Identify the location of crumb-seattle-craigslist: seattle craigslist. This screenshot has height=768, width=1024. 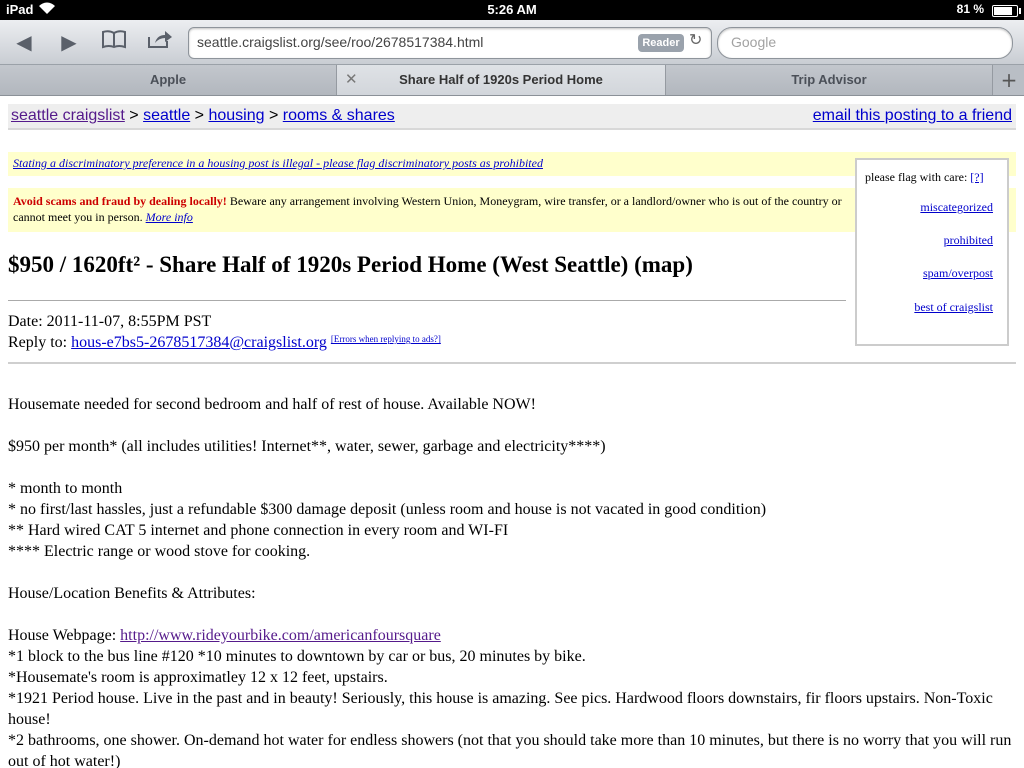
(68, 115).